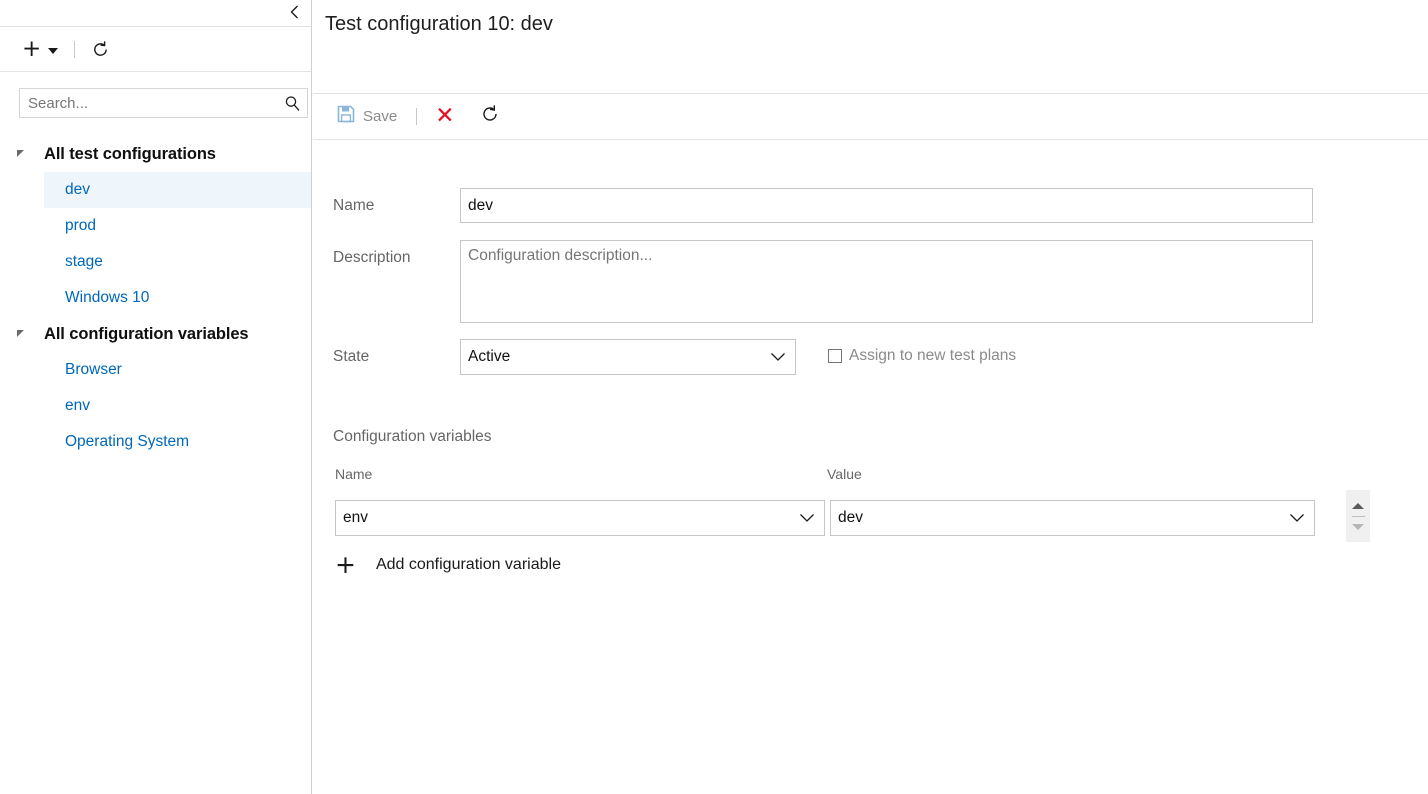 This screenshot has height=794, width=1428. What do you see at coordinates (148, 103) in the screenshot?
I see `search-input` at bounding box center [148, 103].